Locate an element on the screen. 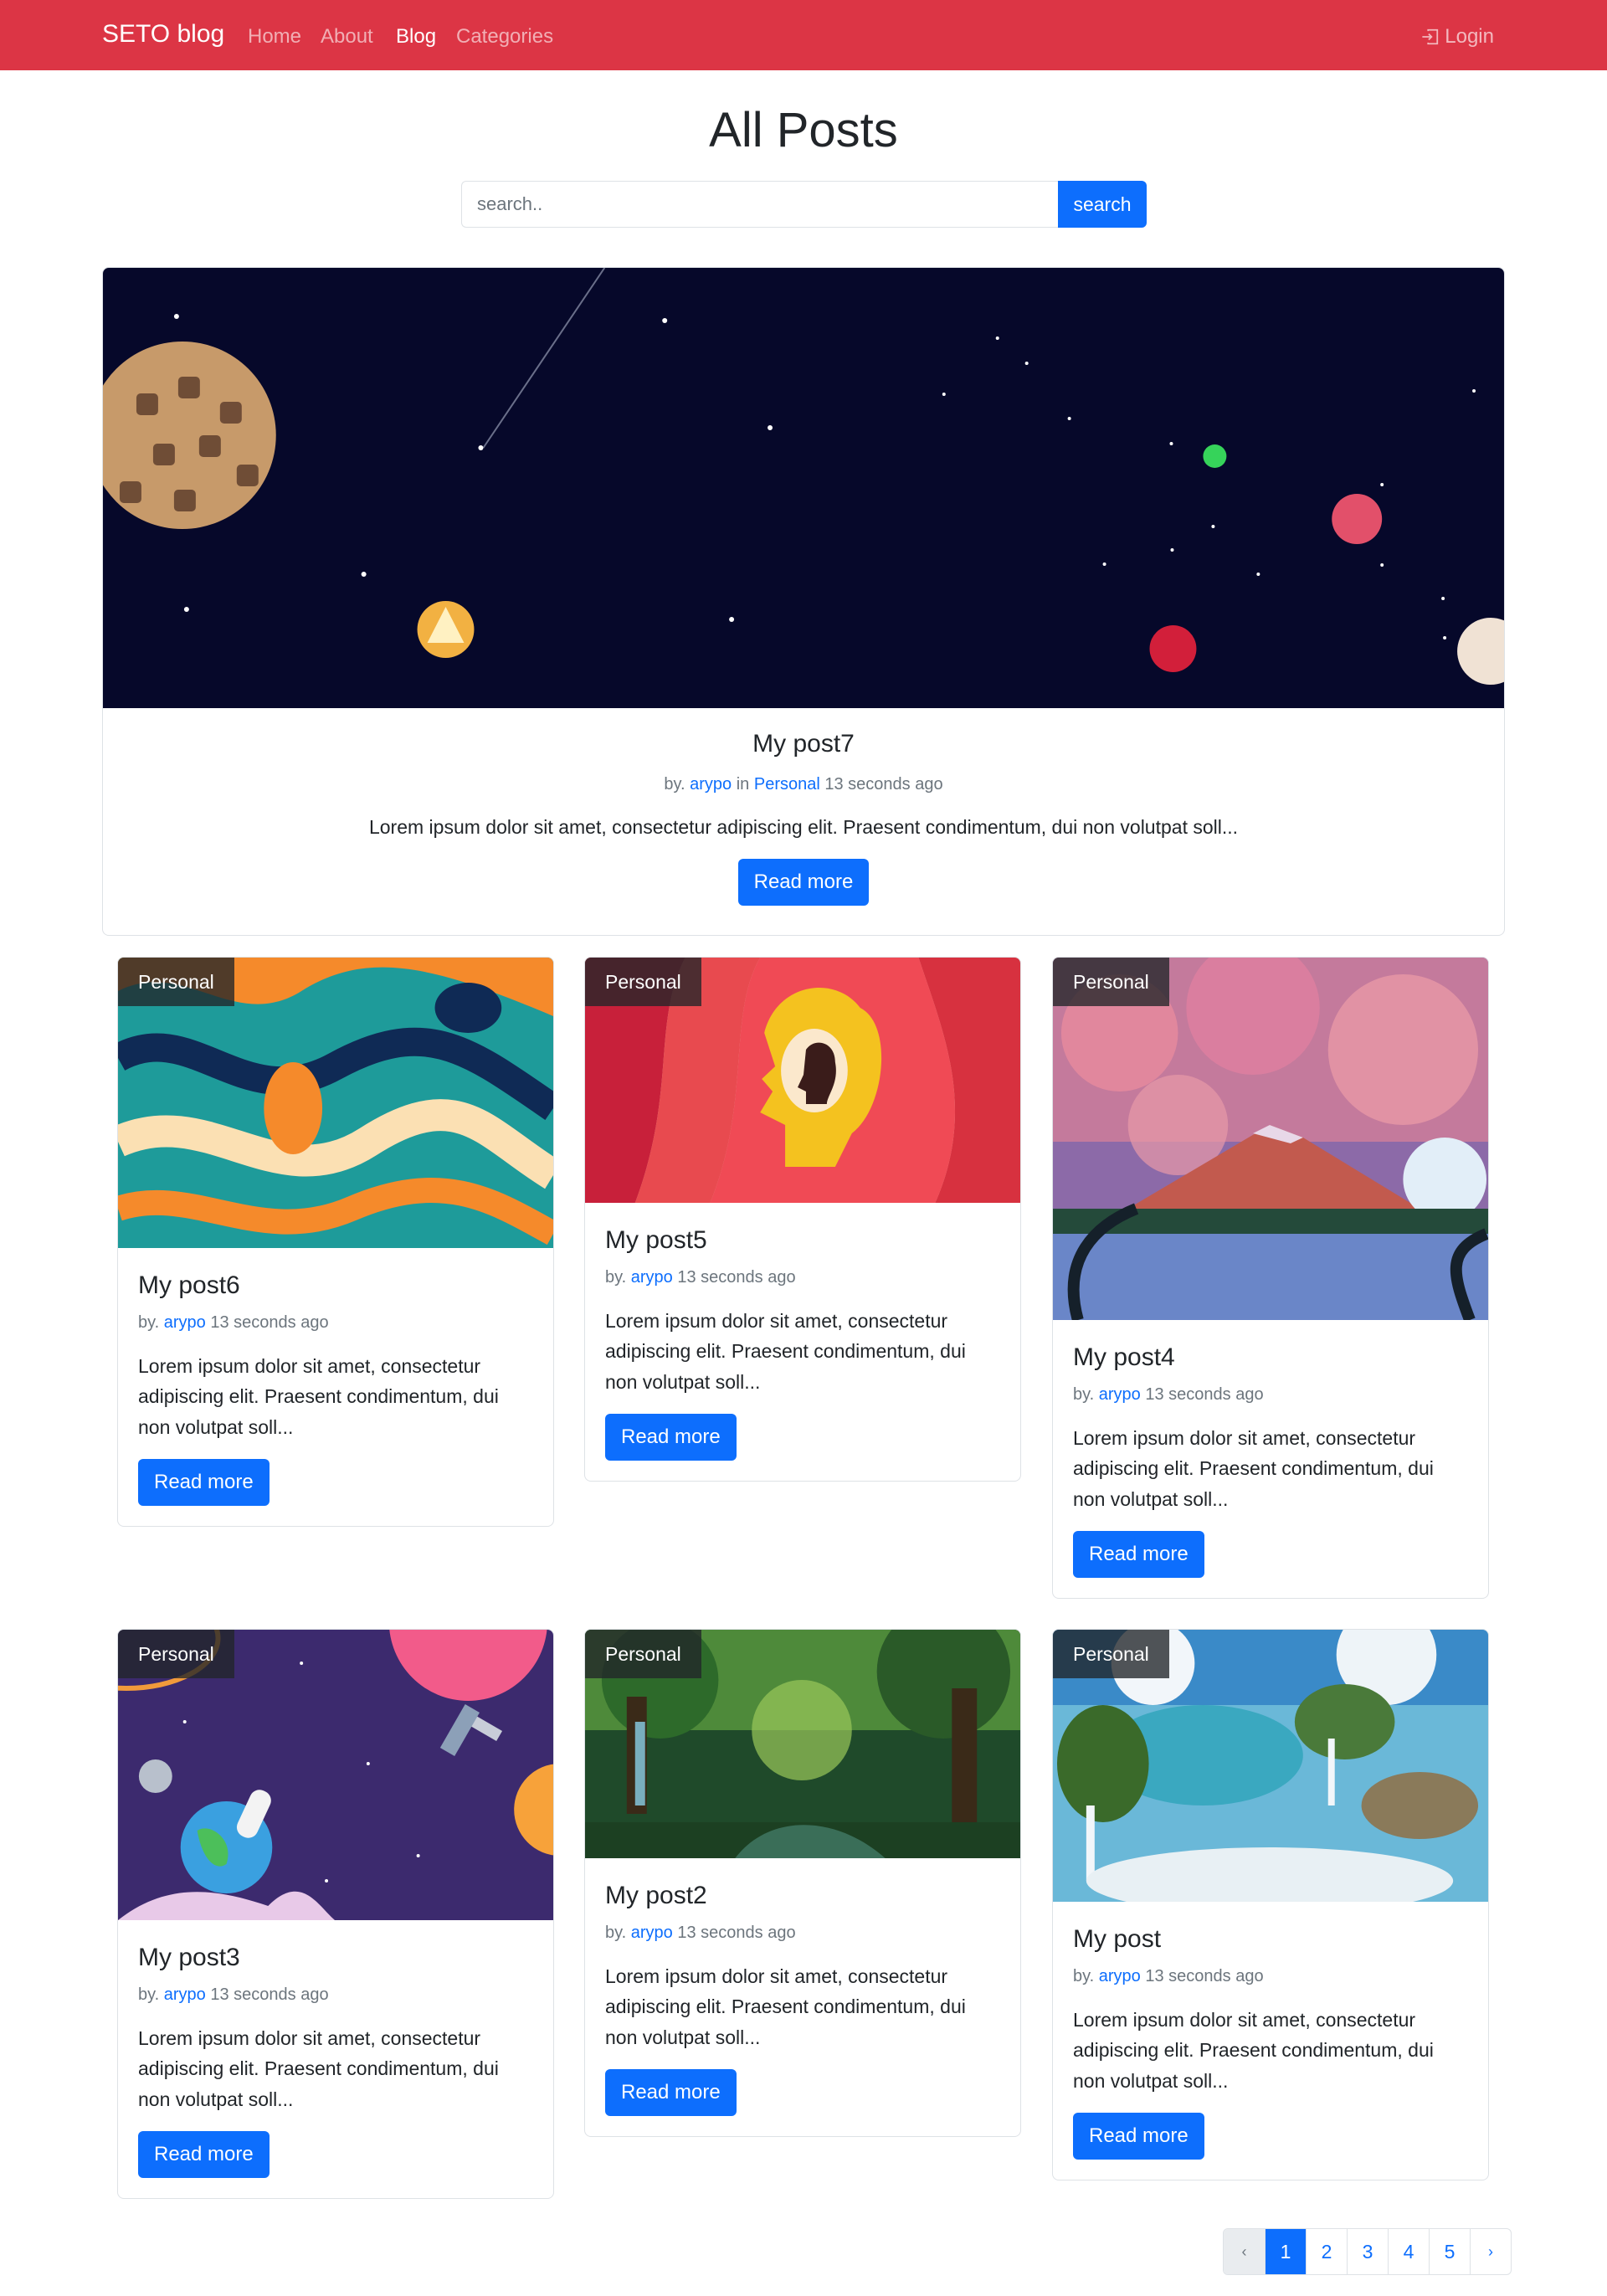 The image size is (1607, 2296). search-button: search is located at coordinates (1102, 204).